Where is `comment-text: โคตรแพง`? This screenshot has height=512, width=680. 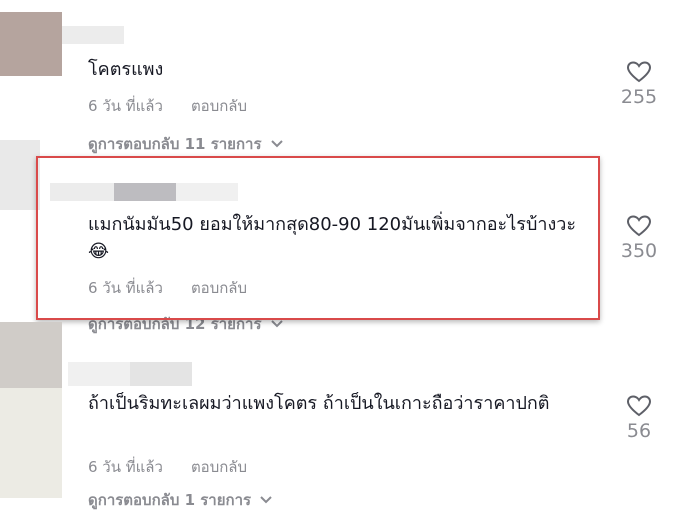 comment-text: โคตรแพง is located at coordinates (126, 69).